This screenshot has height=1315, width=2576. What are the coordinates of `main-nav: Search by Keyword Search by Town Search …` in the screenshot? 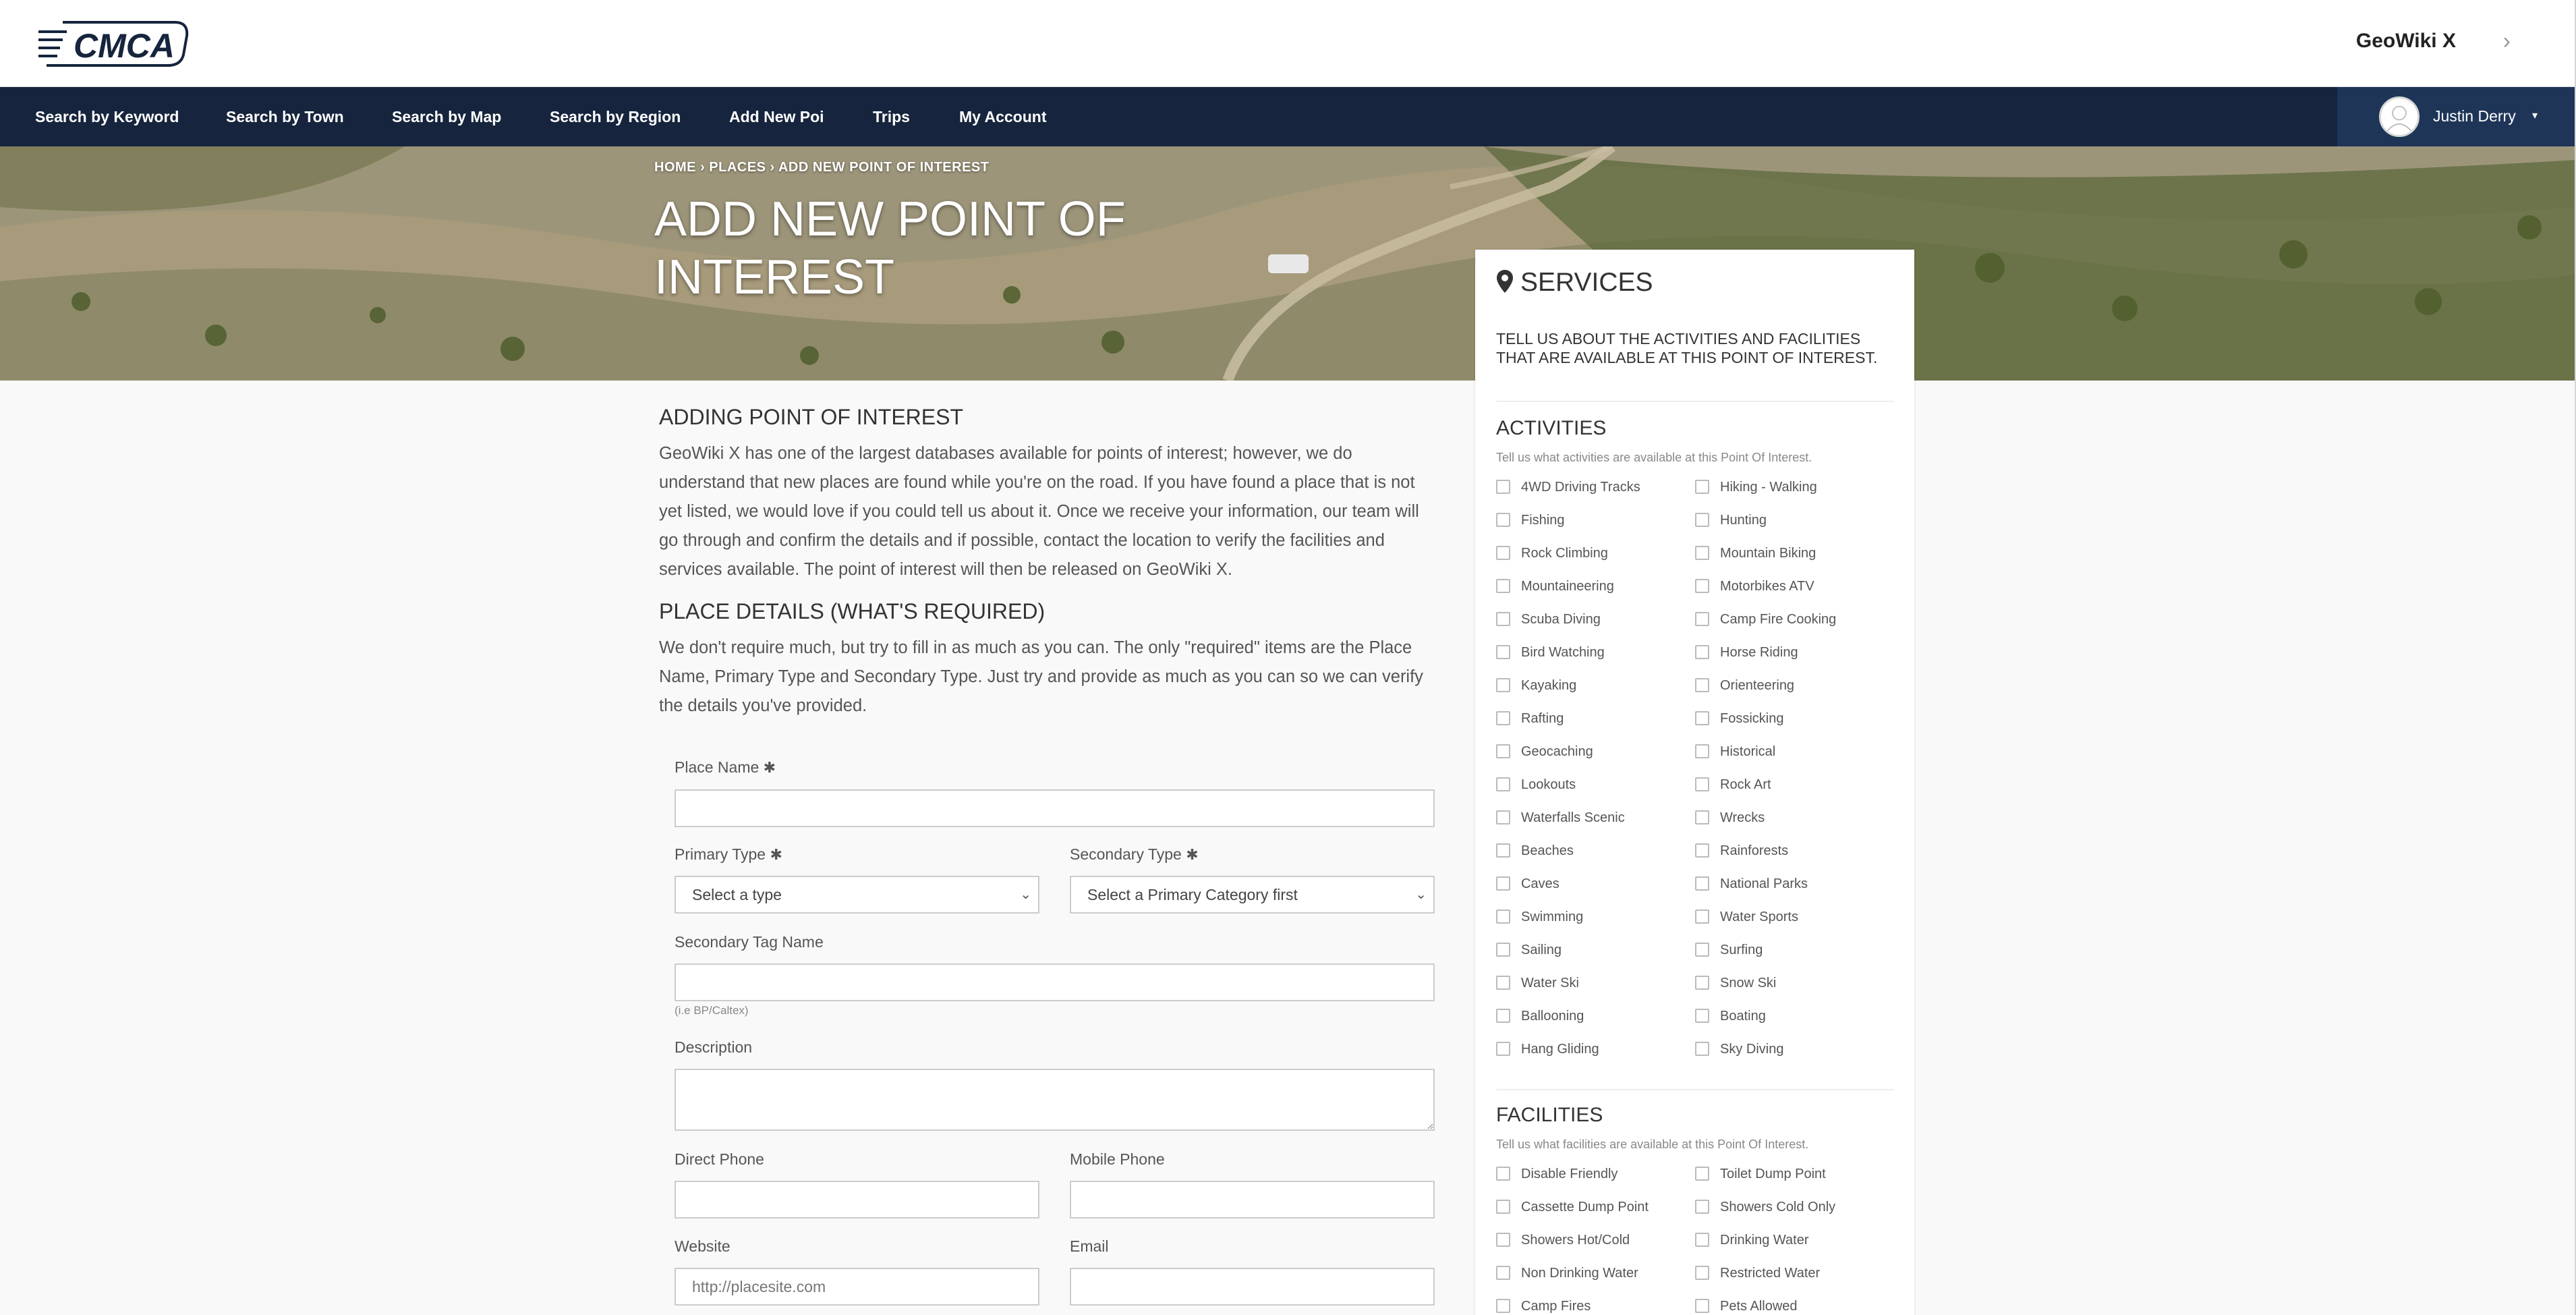 It's located at (1288, 117).